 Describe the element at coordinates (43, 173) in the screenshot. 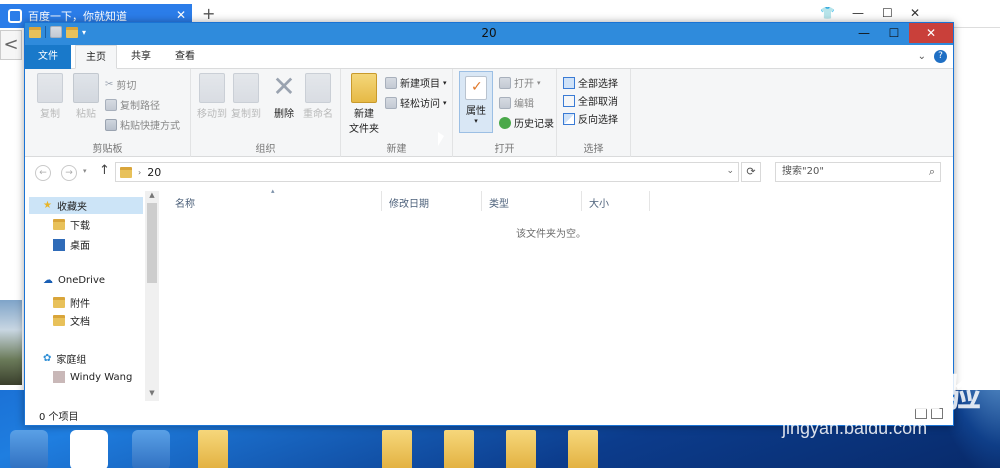

I see `back-arrow-icon: ←` at that location.